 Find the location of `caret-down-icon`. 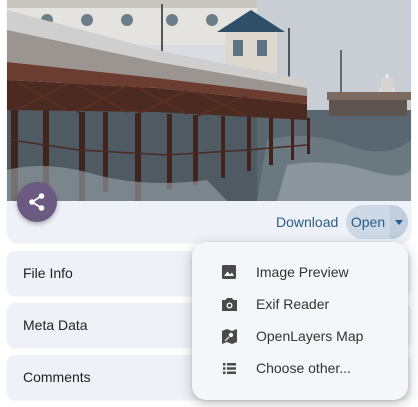

caret-down-icon is located at coordinates (399, 222).